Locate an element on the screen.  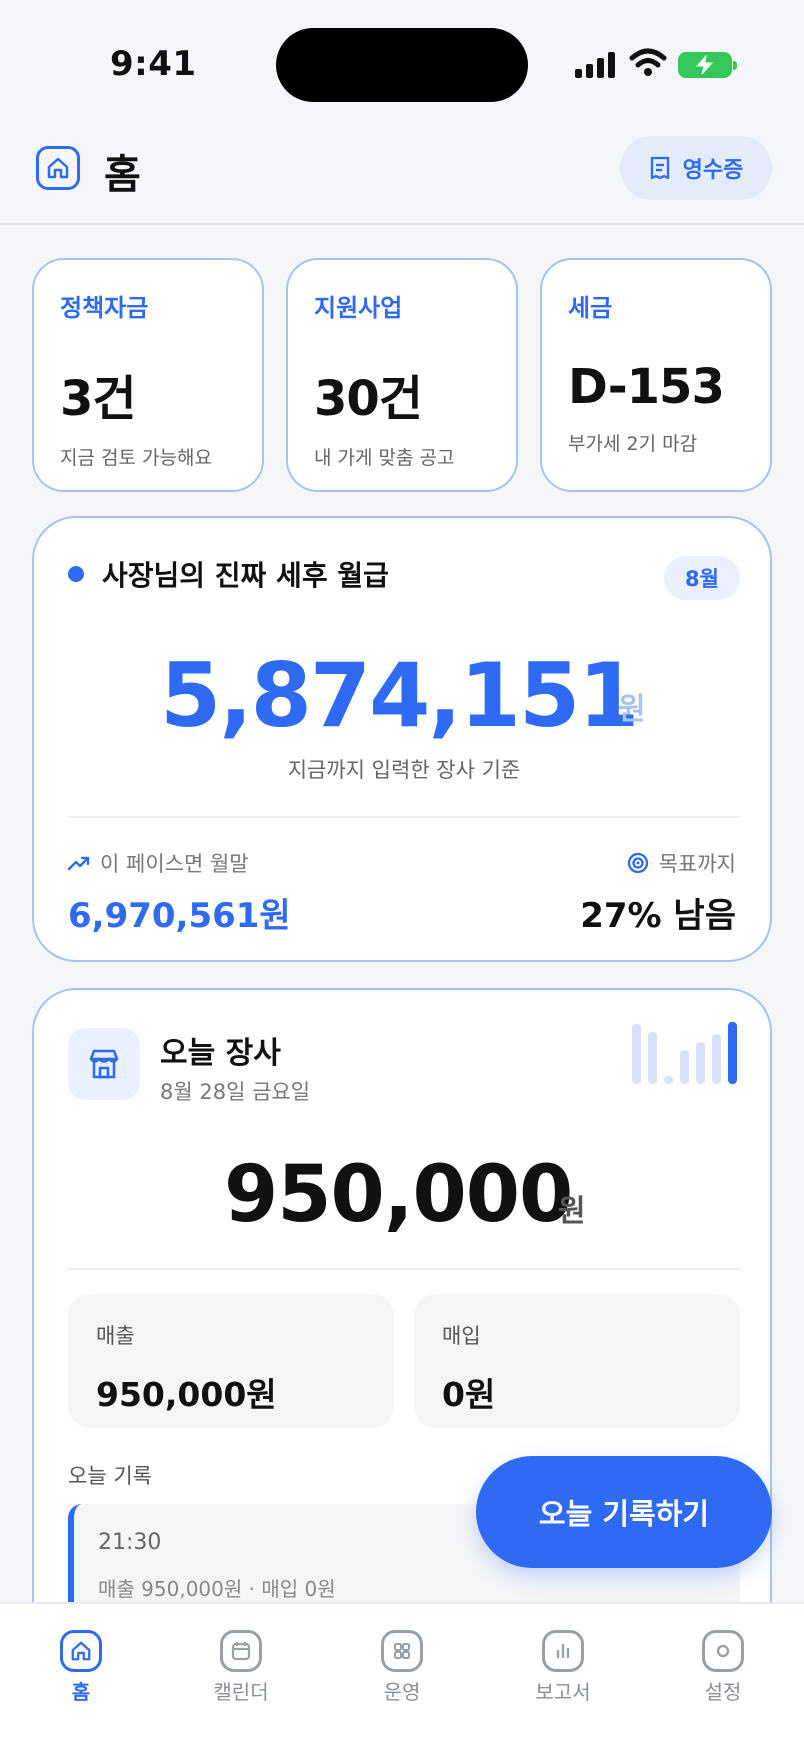
wifi-icon is located at coordinates (648, 62).